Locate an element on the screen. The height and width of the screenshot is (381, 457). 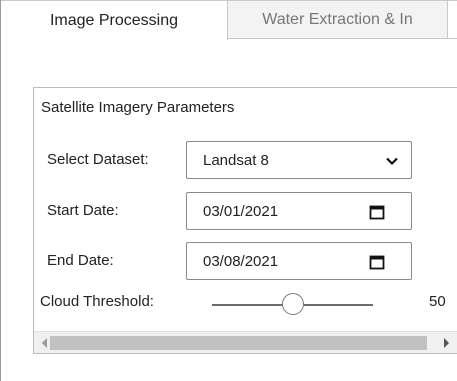
end-date-input: 03/08/2021 is located at coordinates (299, 261).